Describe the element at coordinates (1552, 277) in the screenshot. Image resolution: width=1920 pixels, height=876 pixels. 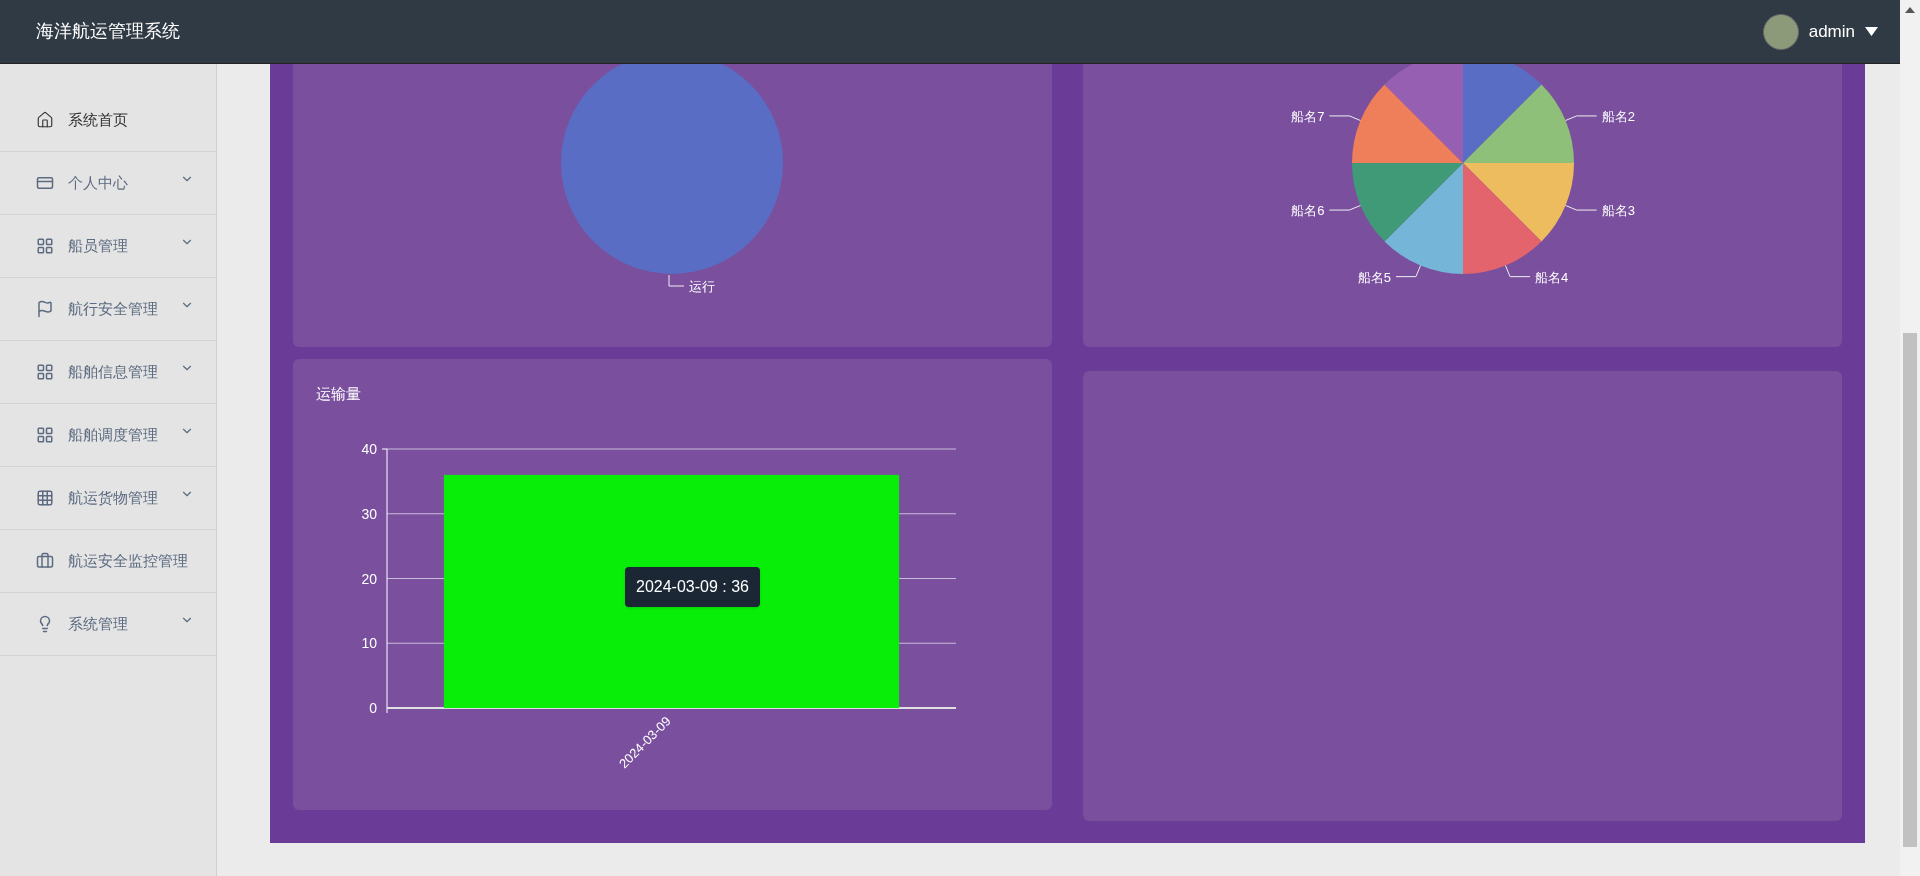
I see `pie-label: 船名4` at that location.